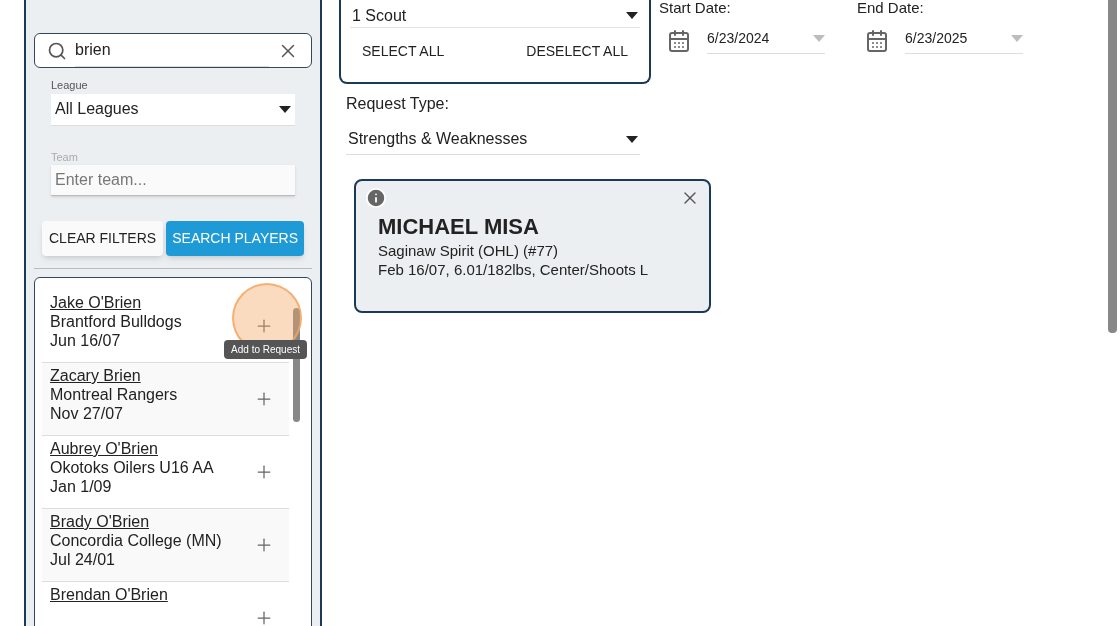 The image size is (1120, 626). I want to click on player-team: Concordia College (MN), so click(136, 540).